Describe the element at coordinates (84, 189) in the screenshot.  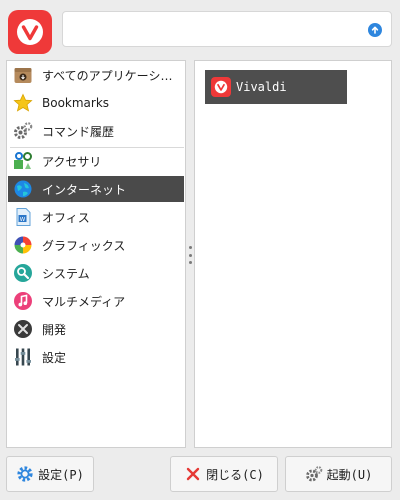
I see `category-label: インターネット` at that location.